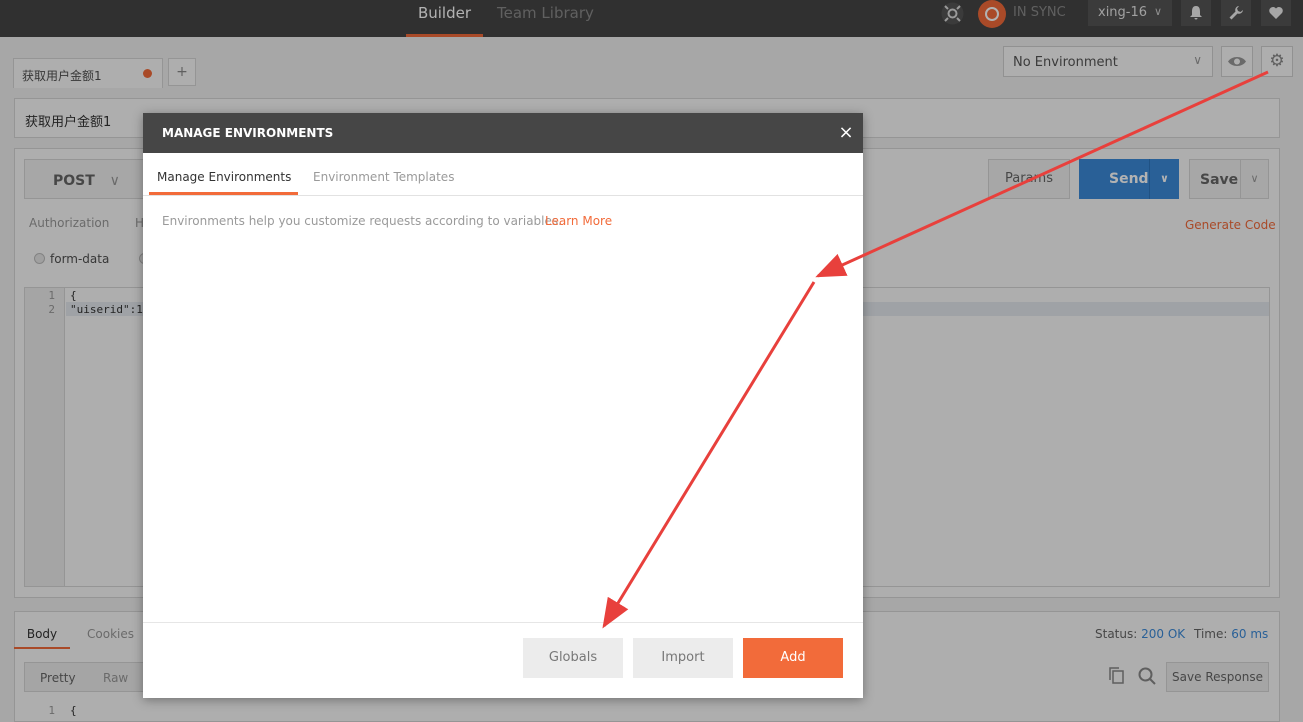  I want to click on import-button: Import, so click(683, 658).